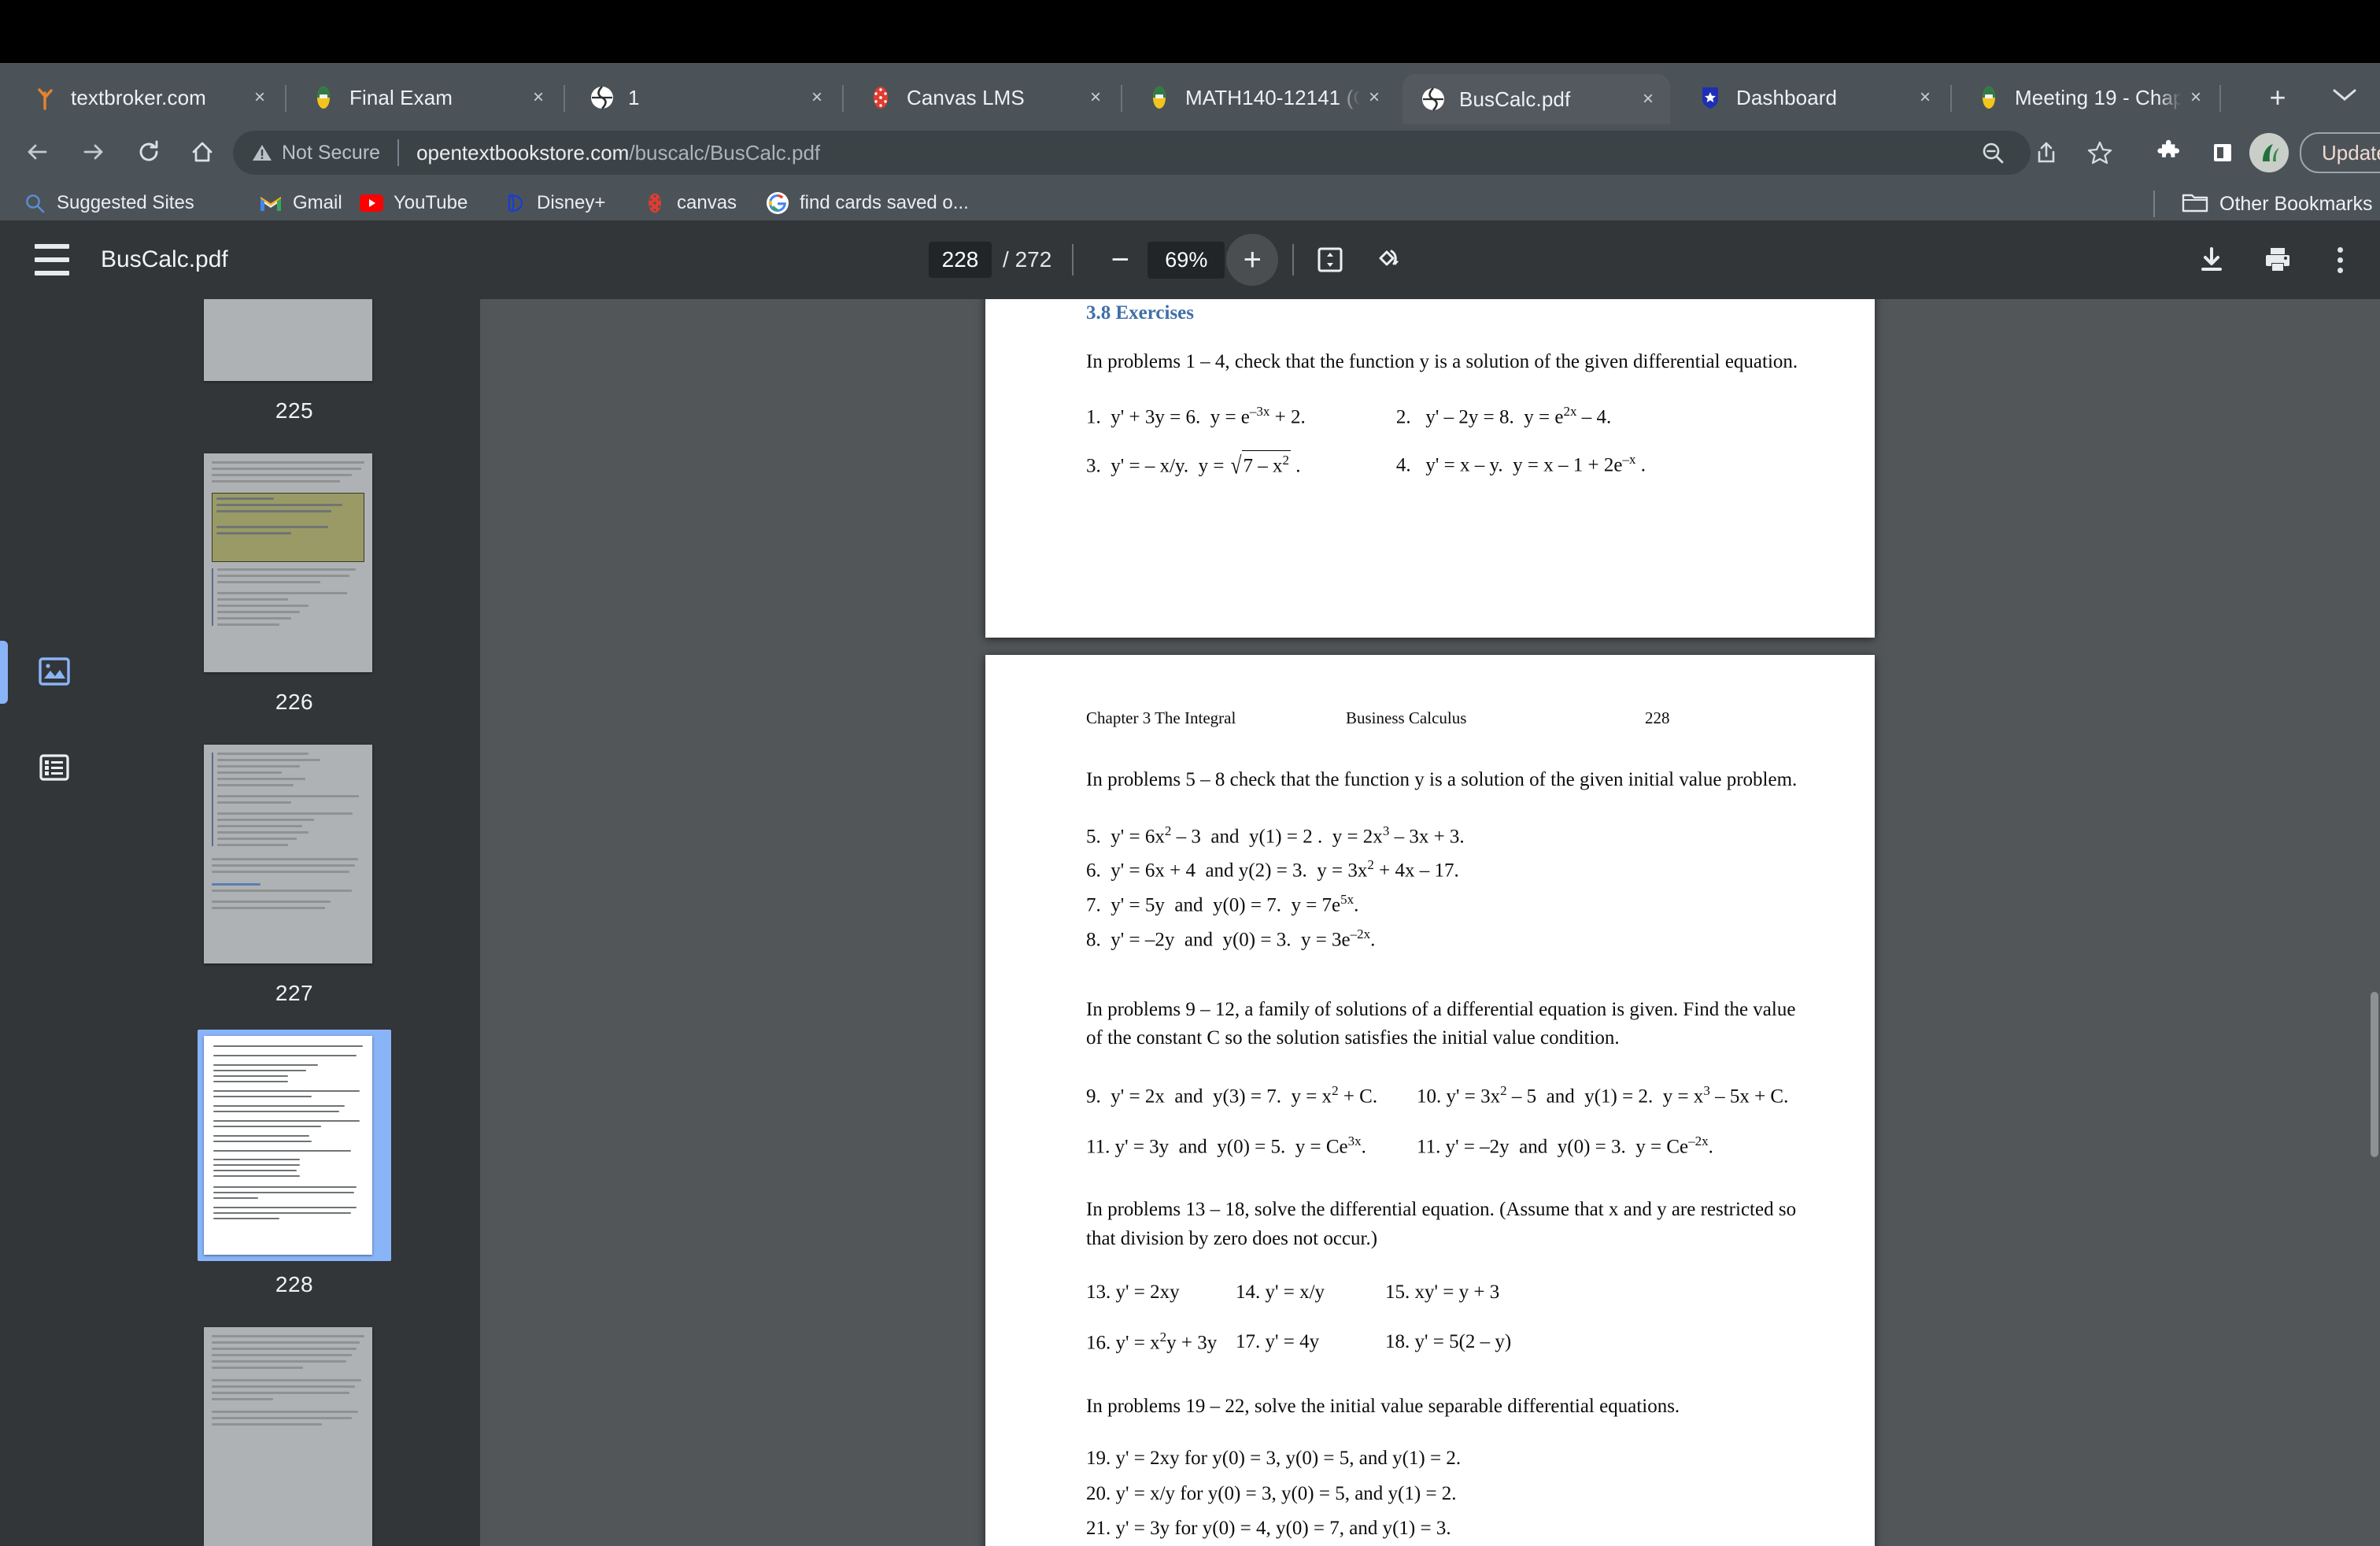 The image size is (2380, 1546). What do you see at coordinates (984, 97) in the screenshot?
I see `browser-tab-canvas-lms: Canvas LMS ×` at bounding box center [984, 97].